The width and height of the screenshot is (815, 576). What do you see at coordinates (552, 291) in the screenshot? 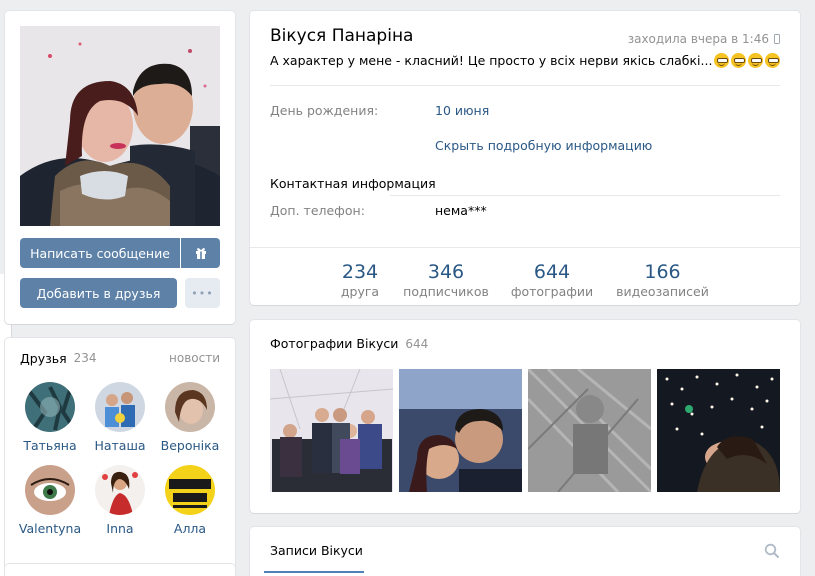
I see `counter-label: фотографии` at bounding box center [552, 291].